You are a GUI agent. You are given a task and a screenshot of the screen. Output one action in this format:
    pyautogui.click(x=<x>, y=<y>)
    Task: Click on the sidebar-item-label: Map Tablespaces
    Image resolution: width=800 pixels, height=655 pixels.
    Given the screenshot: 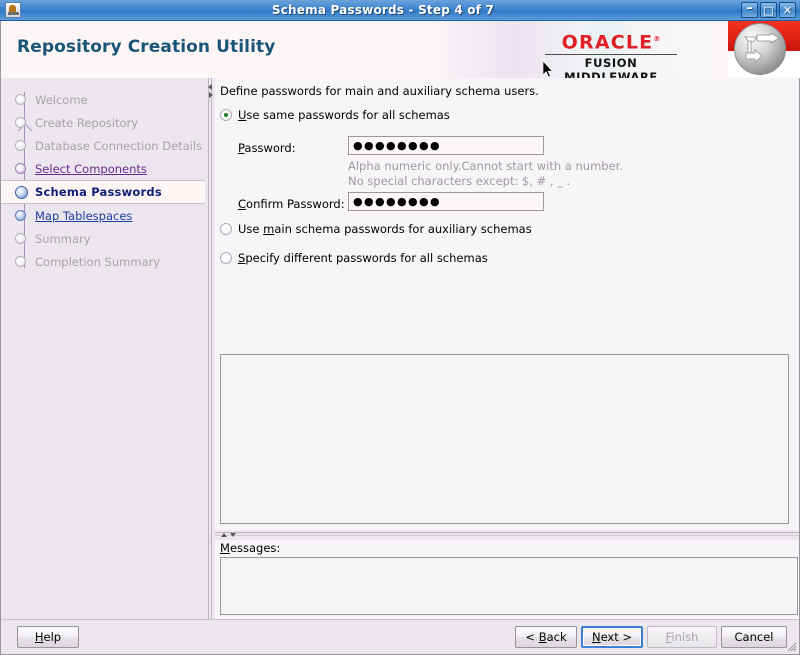 What is the action you would take?
    pyautogui.click(x=83, y=216)
    